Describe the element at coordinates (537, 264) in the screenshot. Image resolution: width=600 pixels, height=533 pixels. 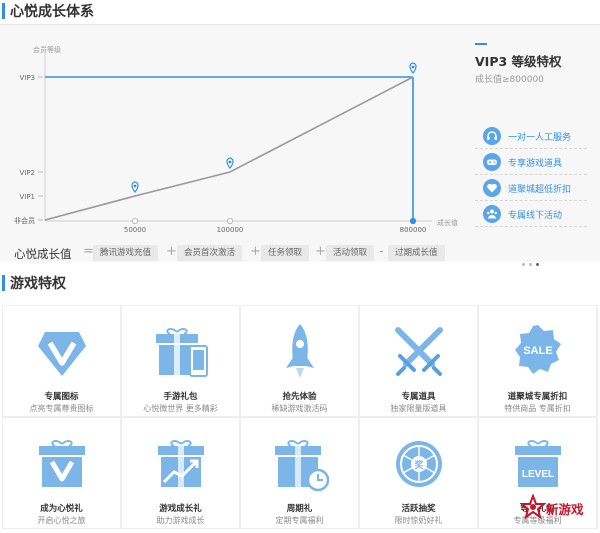
I see `carousel-dot-active` at that location.